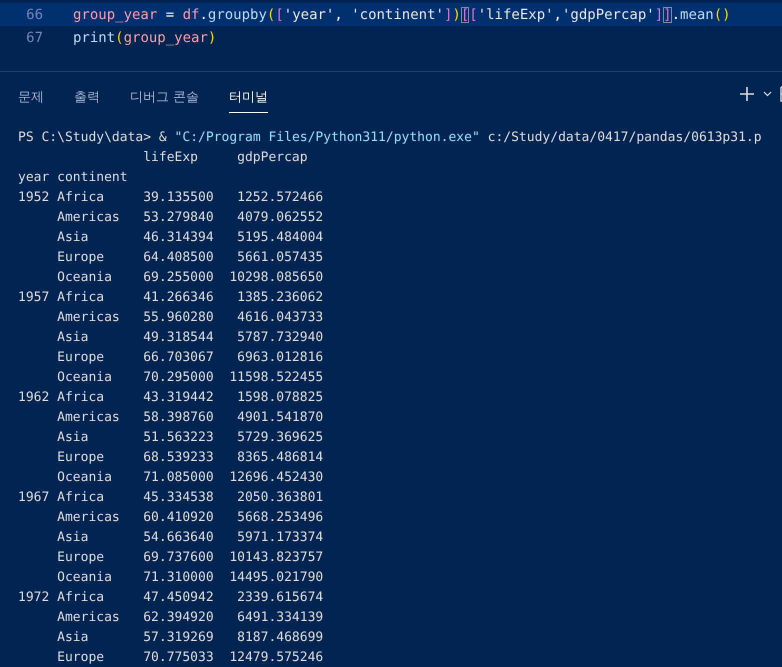 The image size is (782, 667). What do you see at coordinates (190, 518) in the screenshot?
I see `terminal-line: Americas 60.410920 5668.253496` at bounding box center [190, 518].